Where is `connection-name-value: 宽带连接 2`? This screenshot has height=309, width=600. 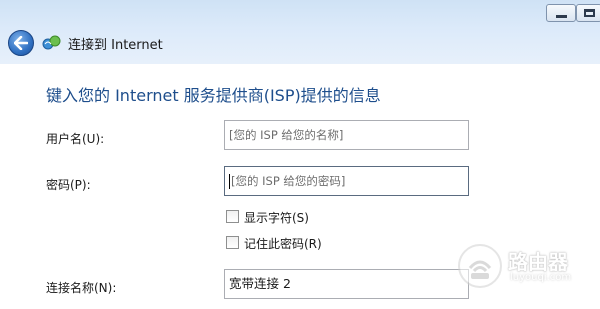
connection-name-value: 宽带连接 2 is located at coordinates (260, 283).